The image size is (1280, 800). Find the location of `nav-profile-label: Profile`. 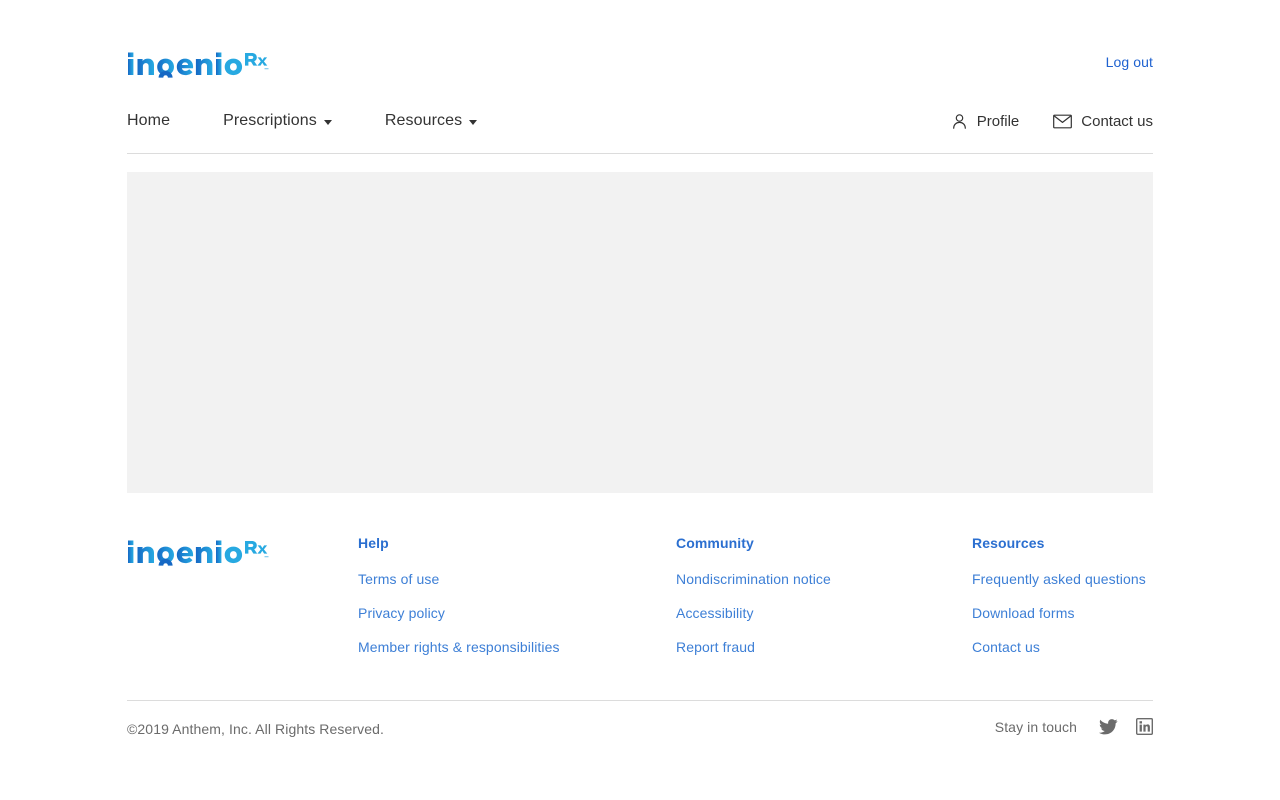

nav-profile-label: Profile is located at coordinates (998, 121).